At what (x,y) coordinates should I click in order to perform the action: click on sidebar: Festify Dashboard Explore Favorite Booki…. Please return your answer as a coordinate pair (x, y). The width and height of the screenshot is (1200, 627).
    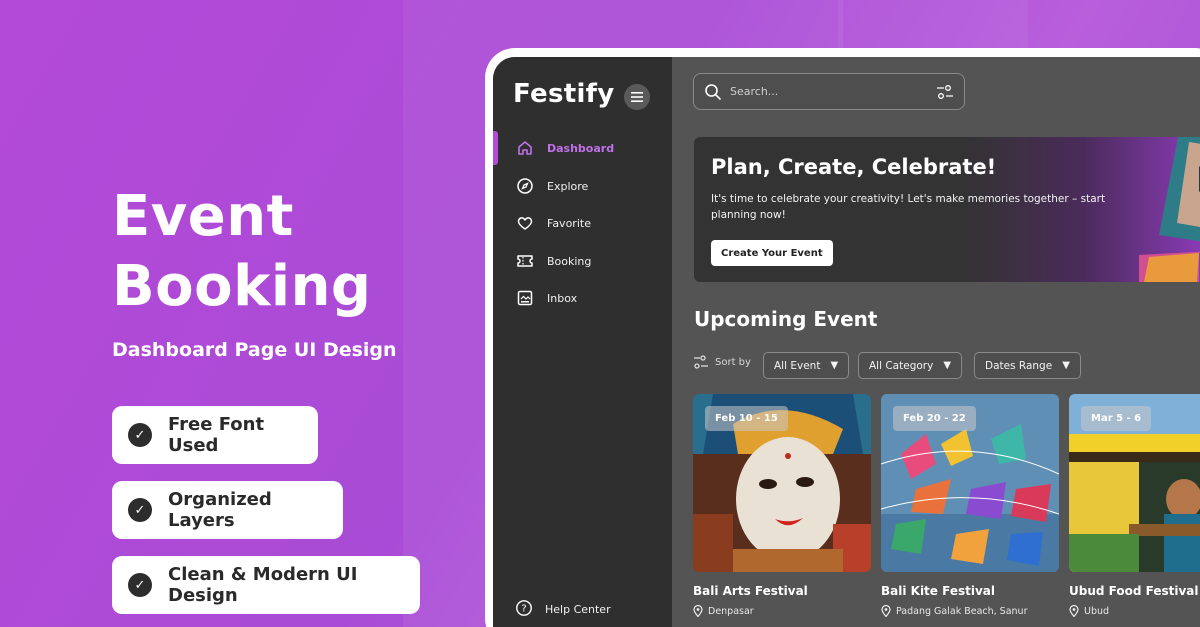
    Looking at the image, I should click on (582, 342).